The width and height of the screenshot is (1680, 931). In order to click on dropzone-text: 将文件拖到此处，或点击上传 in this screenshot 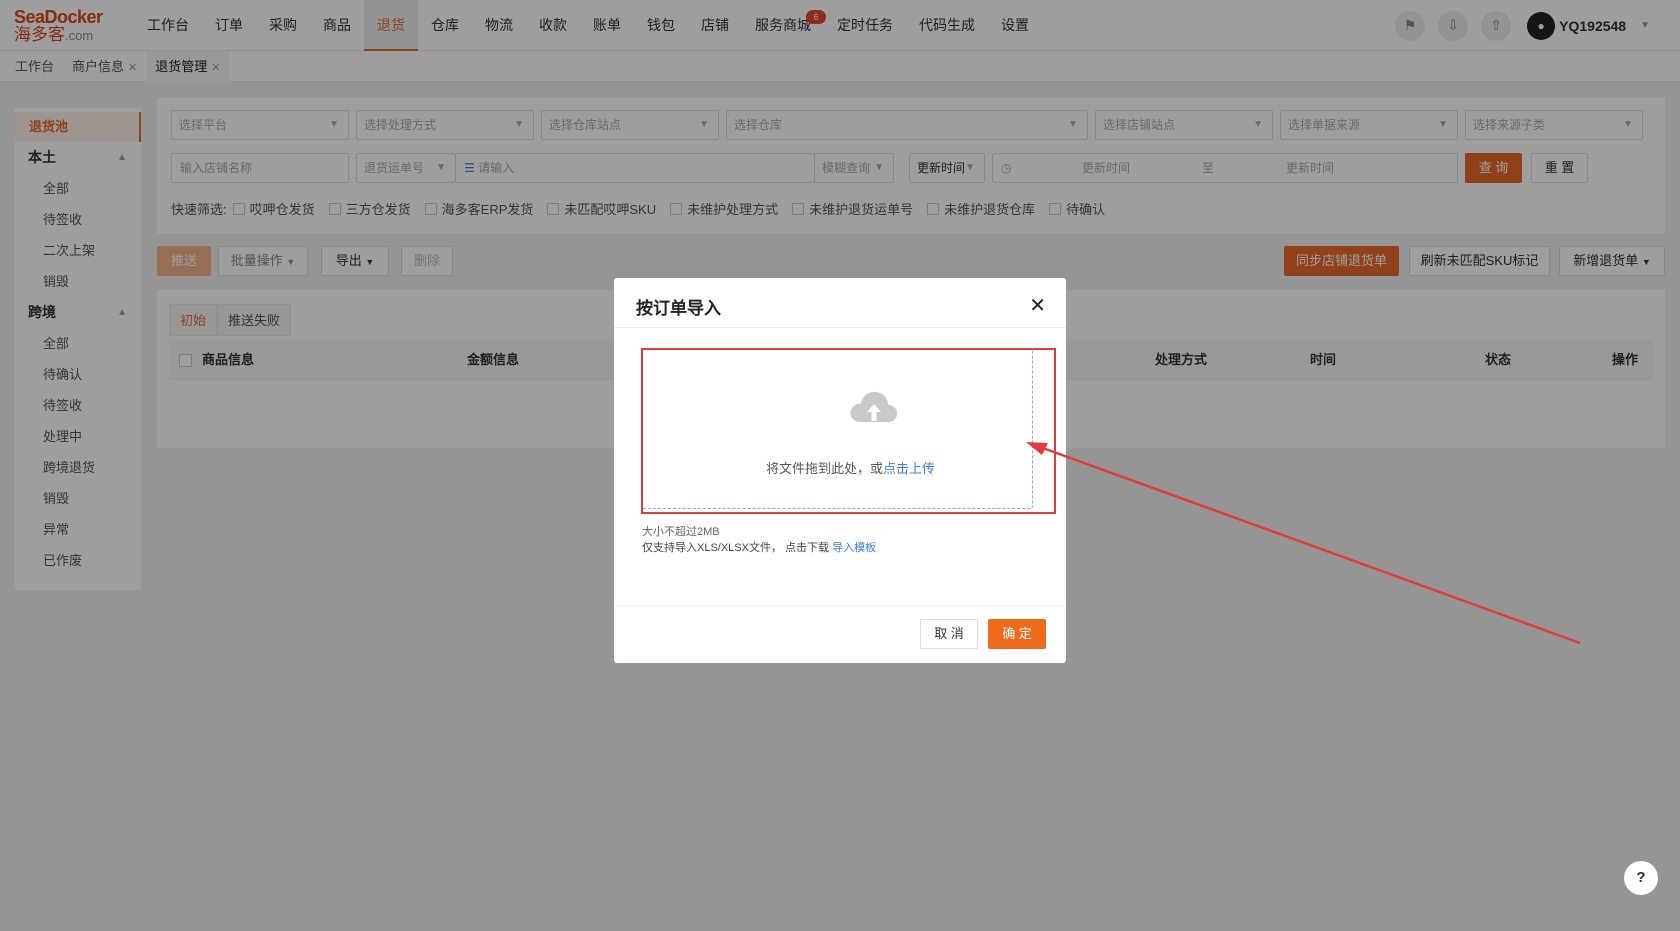, I will do `click(850, 467)`.